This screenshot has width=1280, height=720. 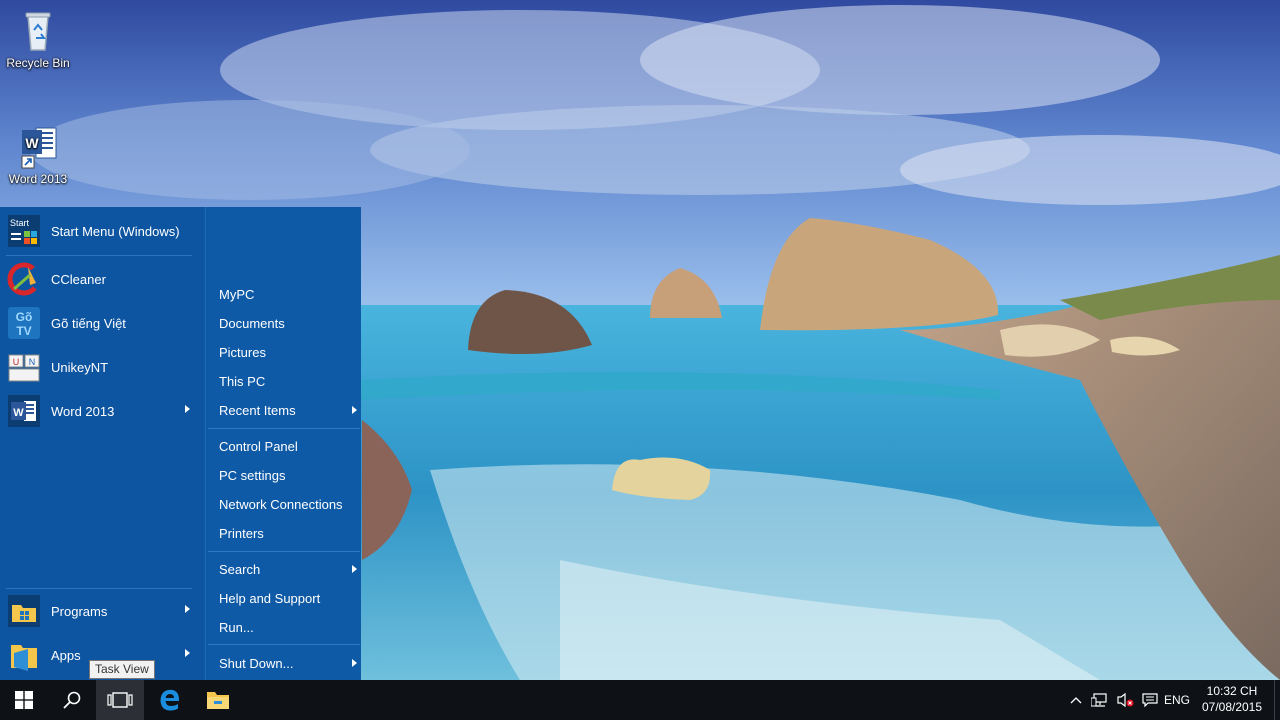 I want to click on task-view-icon, so click(x=120, y=700).